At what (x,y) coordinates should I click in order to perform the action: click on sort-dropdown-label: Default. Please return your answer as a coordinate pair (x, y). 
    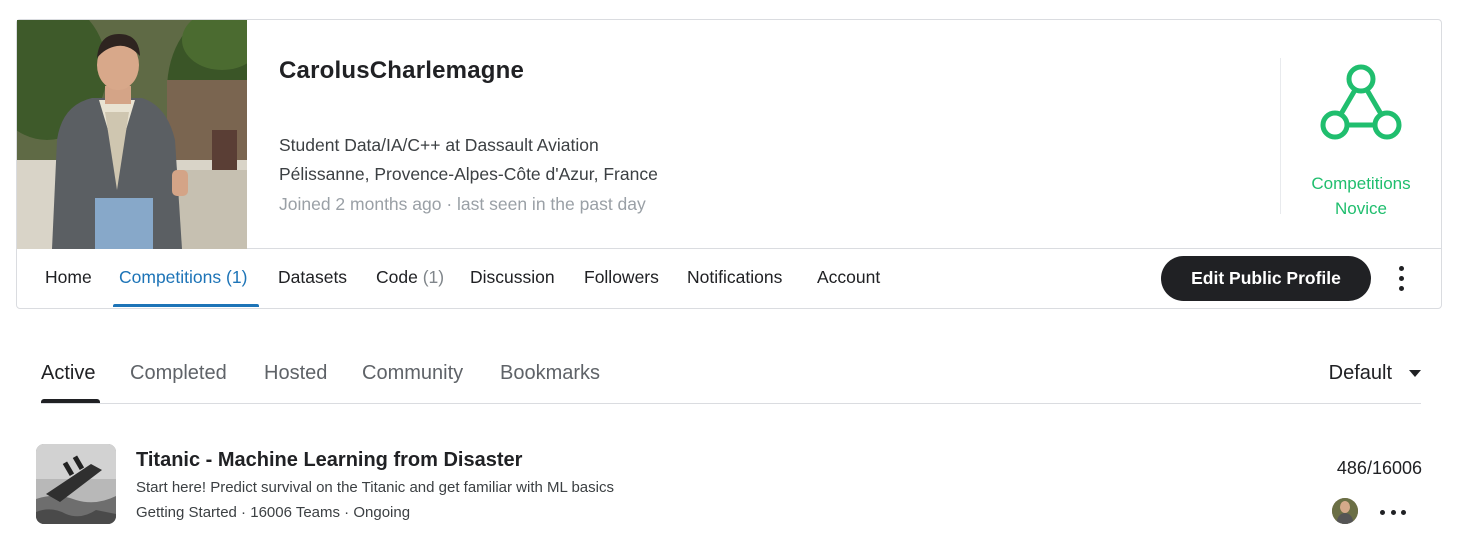
    Looking at the image, I should click on (1360, 373).